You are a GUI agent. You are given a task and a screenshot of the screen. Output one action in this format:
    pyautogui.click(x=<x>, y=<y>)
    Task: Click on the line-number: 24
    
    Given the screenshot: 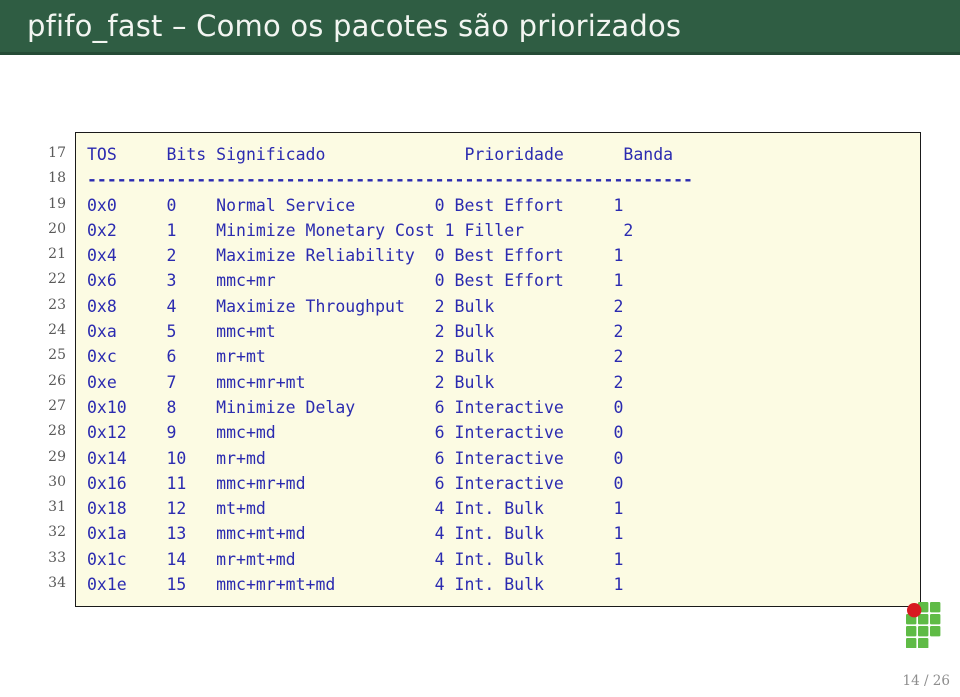 What is the action you would take?
    pyautogui.click(x=57, y=330)
    